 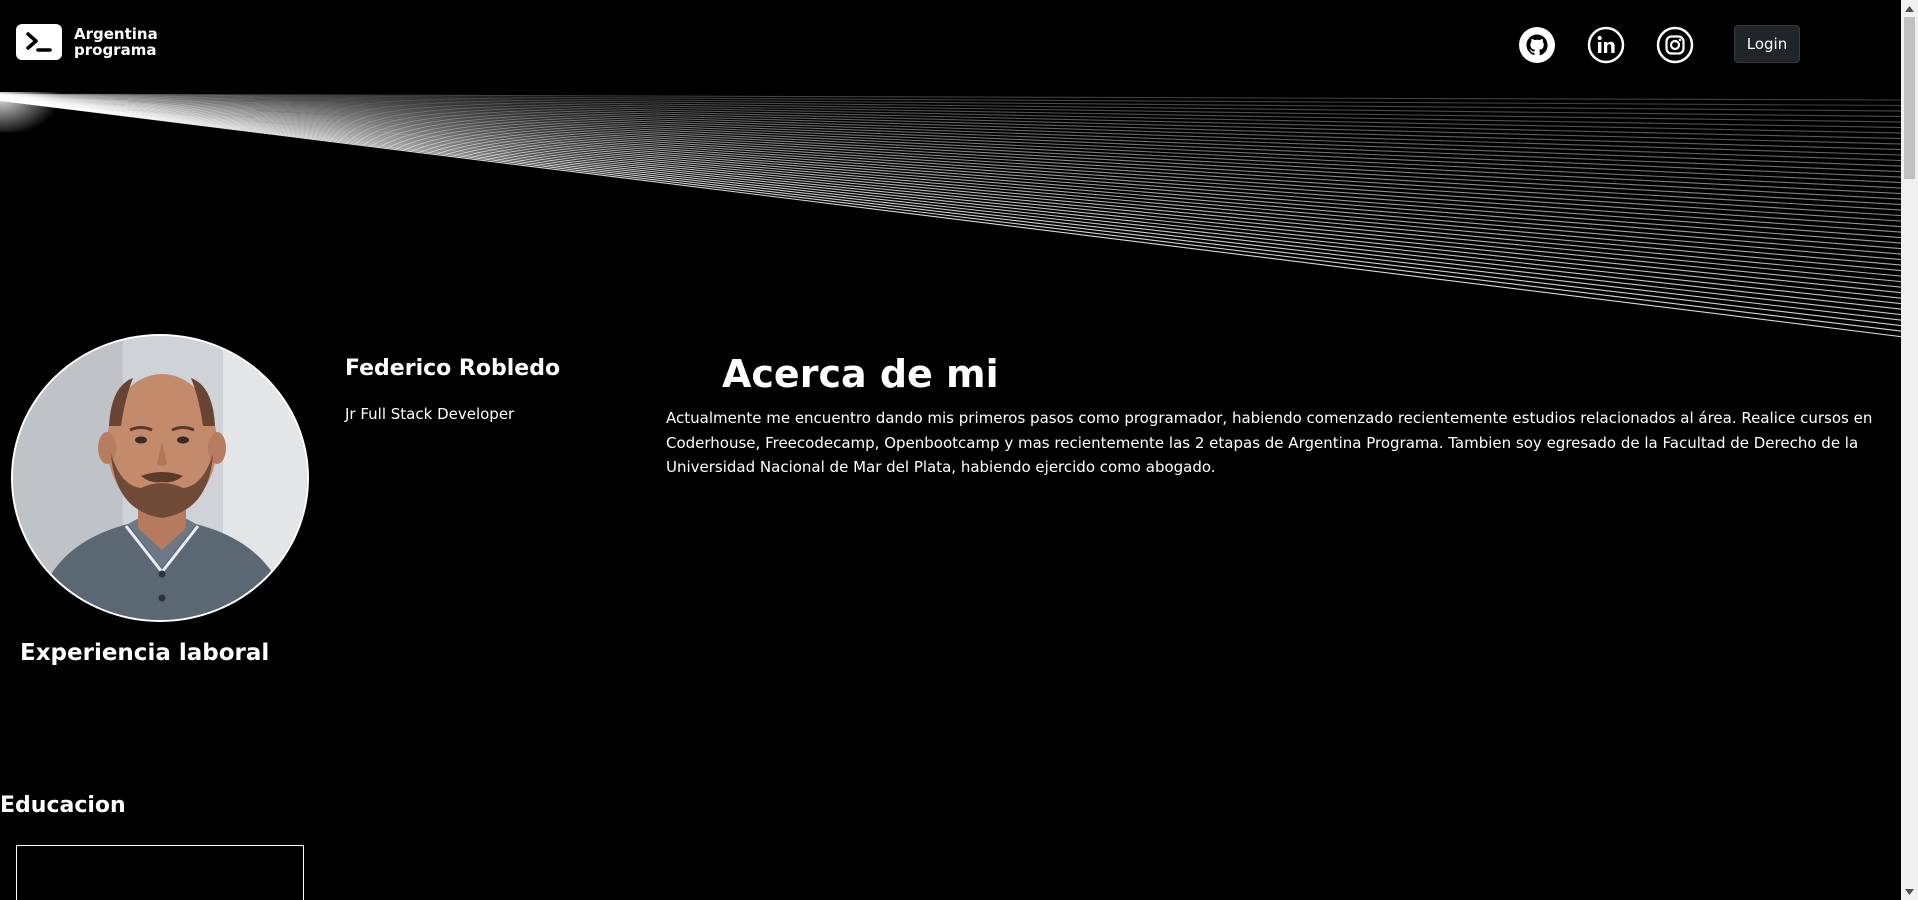 What do you see at coordinates (1909, 891) in the screenshot?
I see `scroll-down-arrow-icon` at bounding box center [1909, 891].